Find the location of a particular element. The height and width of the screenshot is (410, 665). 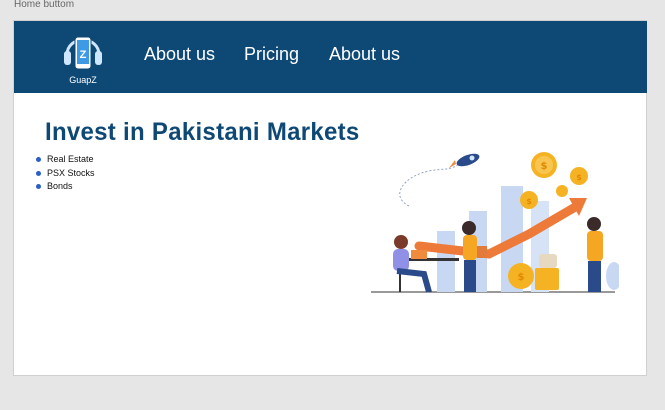

svg-text: Z is located at coordinates (83, 55).